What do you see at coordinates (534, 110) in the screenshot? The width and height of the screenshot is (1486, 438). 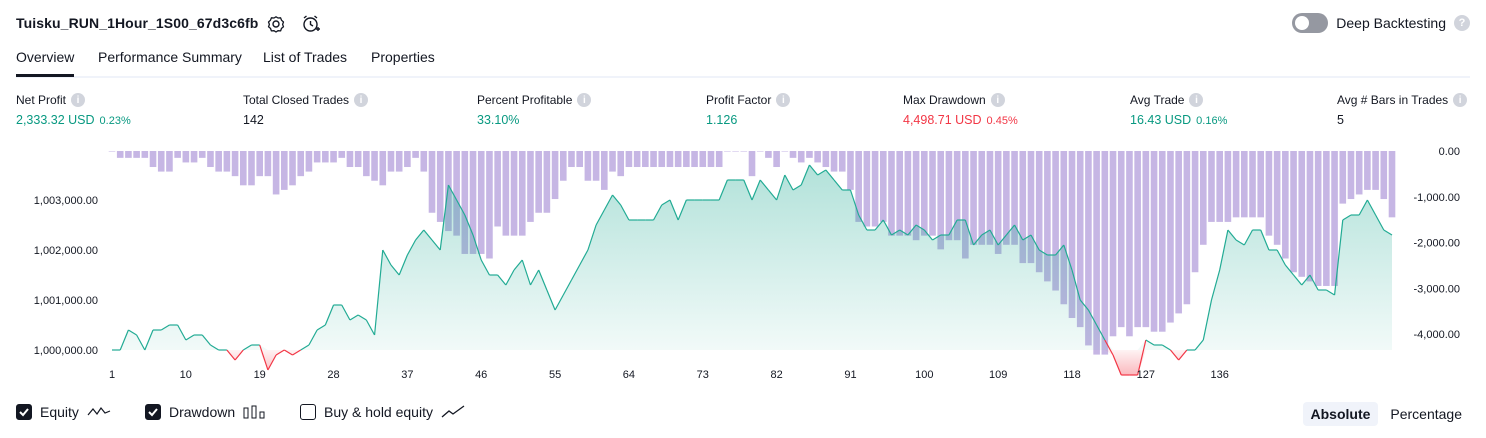 I see `metric-percent-profitable: Percent Profitable i 33.10%` at bounding box center [534, 110].